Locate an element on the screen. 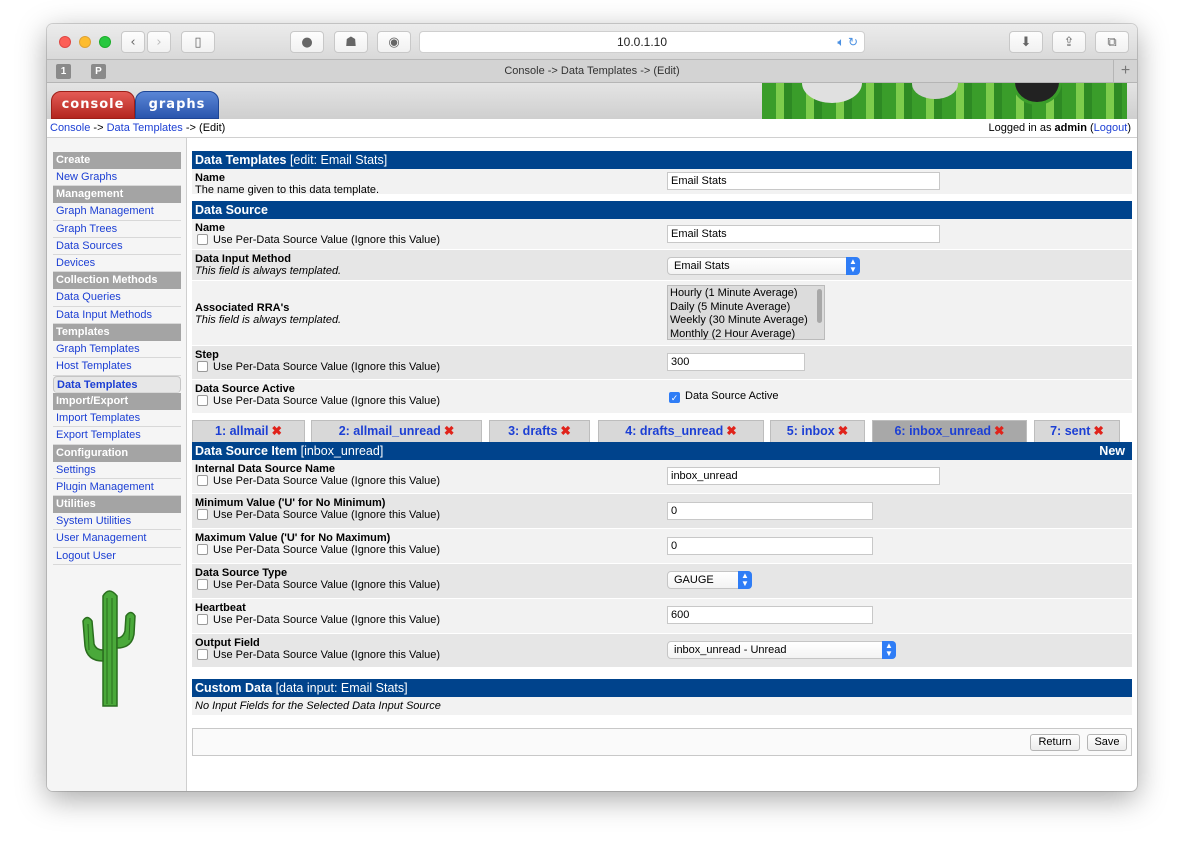 The width and height of the screenshot is (1183, 861). sidebar-item-user-management: User Management is located at coordinates (117, 539).